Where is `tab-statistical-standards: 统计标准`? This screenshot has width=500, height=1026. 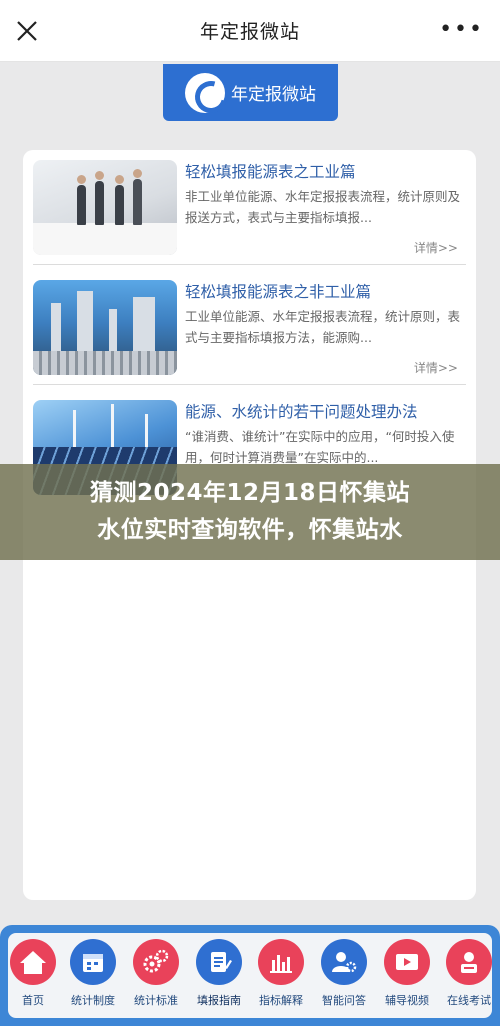
tab-statistical-standards: 统计标准 is located at coordinates (156, 978).